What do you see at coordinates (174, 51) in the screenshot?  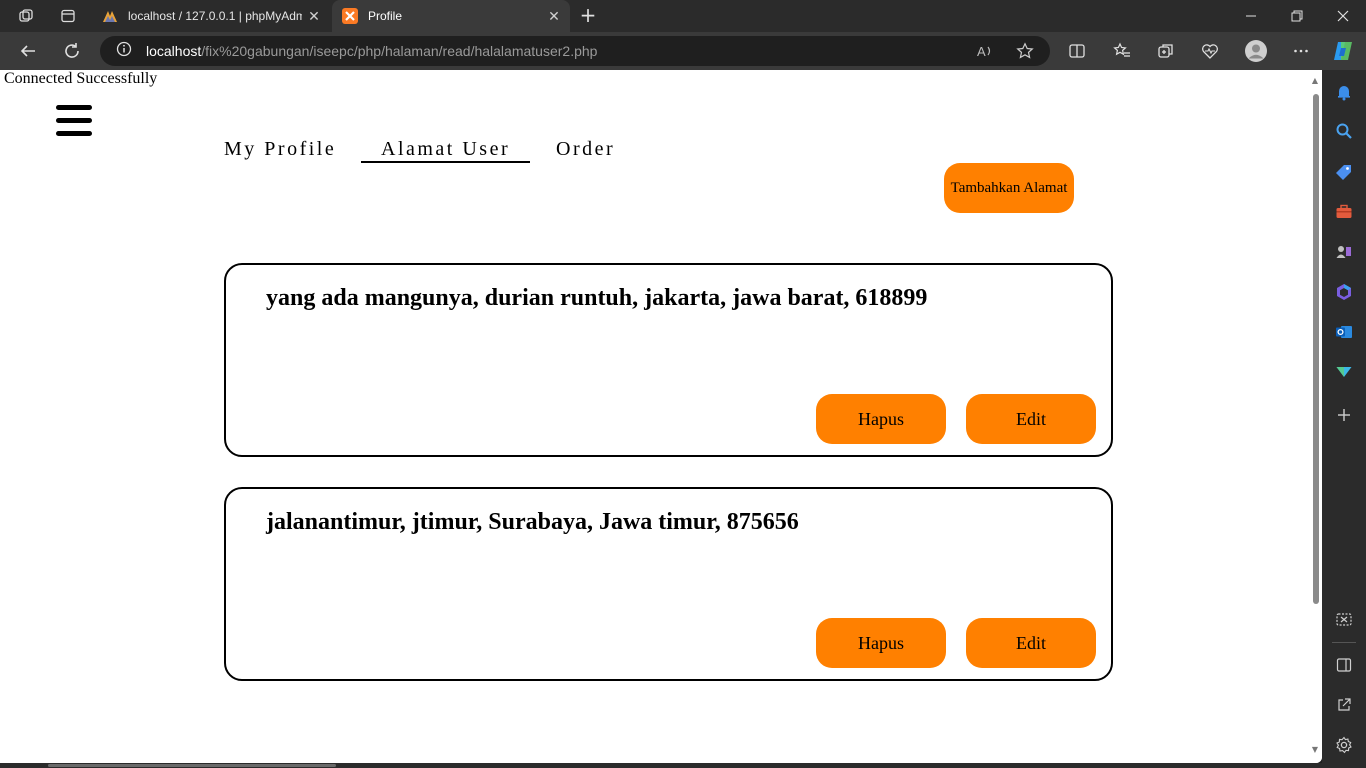 I see `url-host: localhost` at bounding box center [174, 51].